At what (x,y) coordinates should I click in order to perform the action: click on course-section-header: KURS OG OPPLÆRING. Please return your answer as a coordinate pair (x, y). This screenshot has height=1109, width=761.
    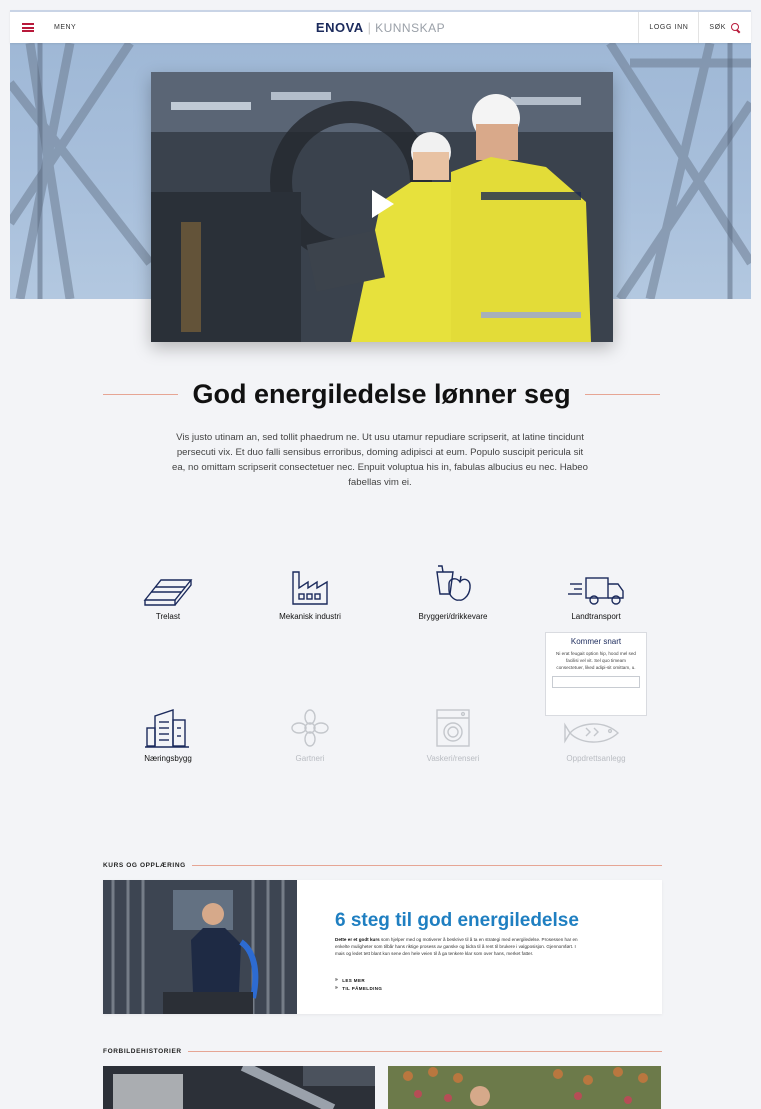
    Looking at the image, I should click on (382, 865).